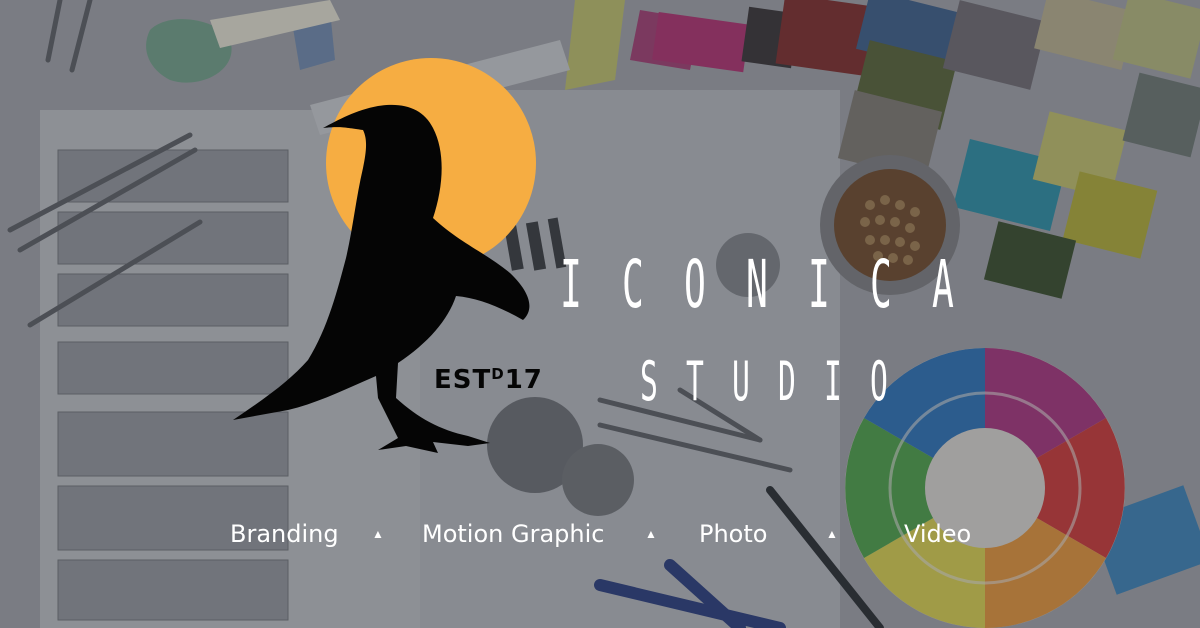 This screenshot has width=1200, height=628. What do you see at coordinates (513, 534) in the screenshot?
I see `service-motion-graphic: Motion Graphic` at bounding box center [513, 534].